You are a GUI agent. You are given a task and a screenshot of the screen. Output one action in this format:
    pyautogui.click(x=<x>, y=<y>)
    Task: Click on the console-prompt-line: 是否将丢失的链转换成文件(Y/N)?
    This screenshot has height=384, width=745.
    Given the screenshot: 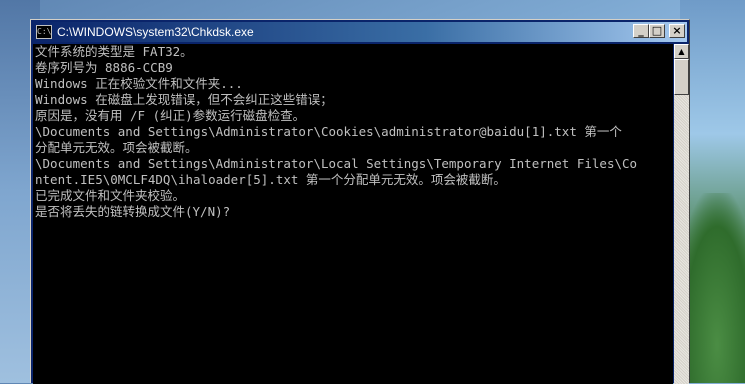 What is the action you would take?
    pyautogui.click(x=133, y=211)
    